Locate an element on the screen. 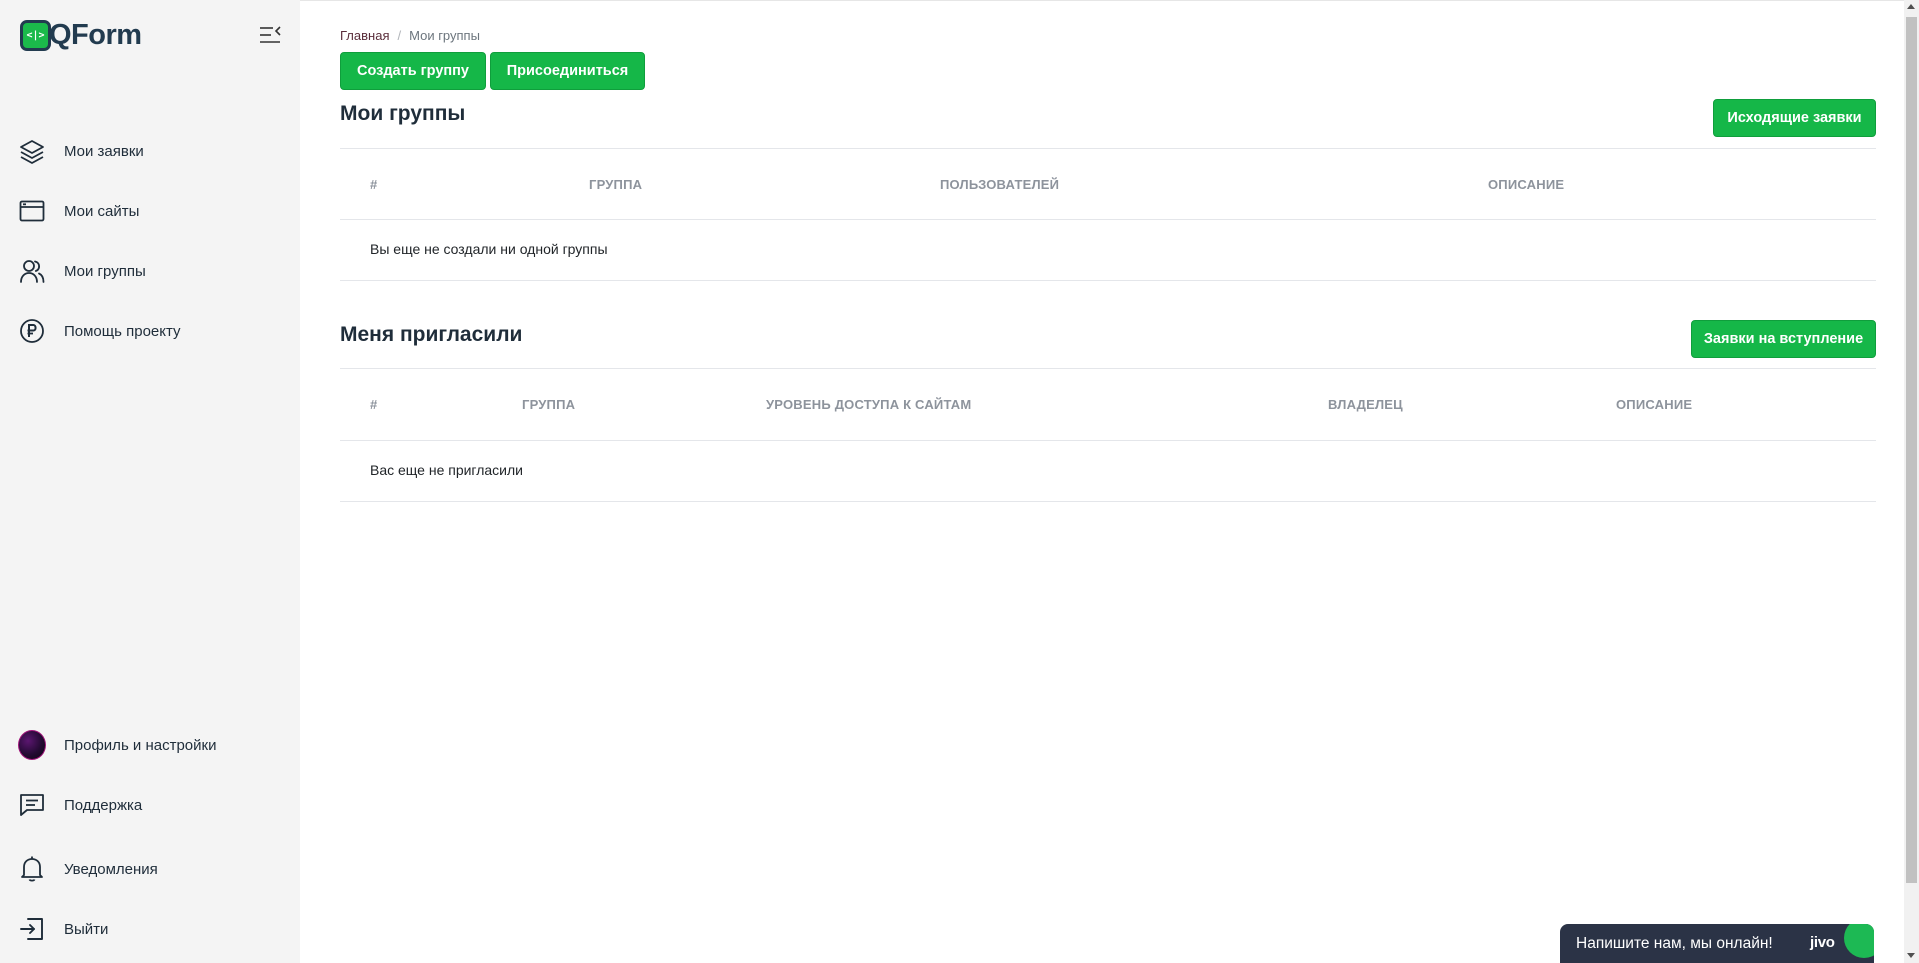 The image size is (1919, 963). sidebar-item-profile-settings: Профиль и настройки is located at coordinates (153, 745).